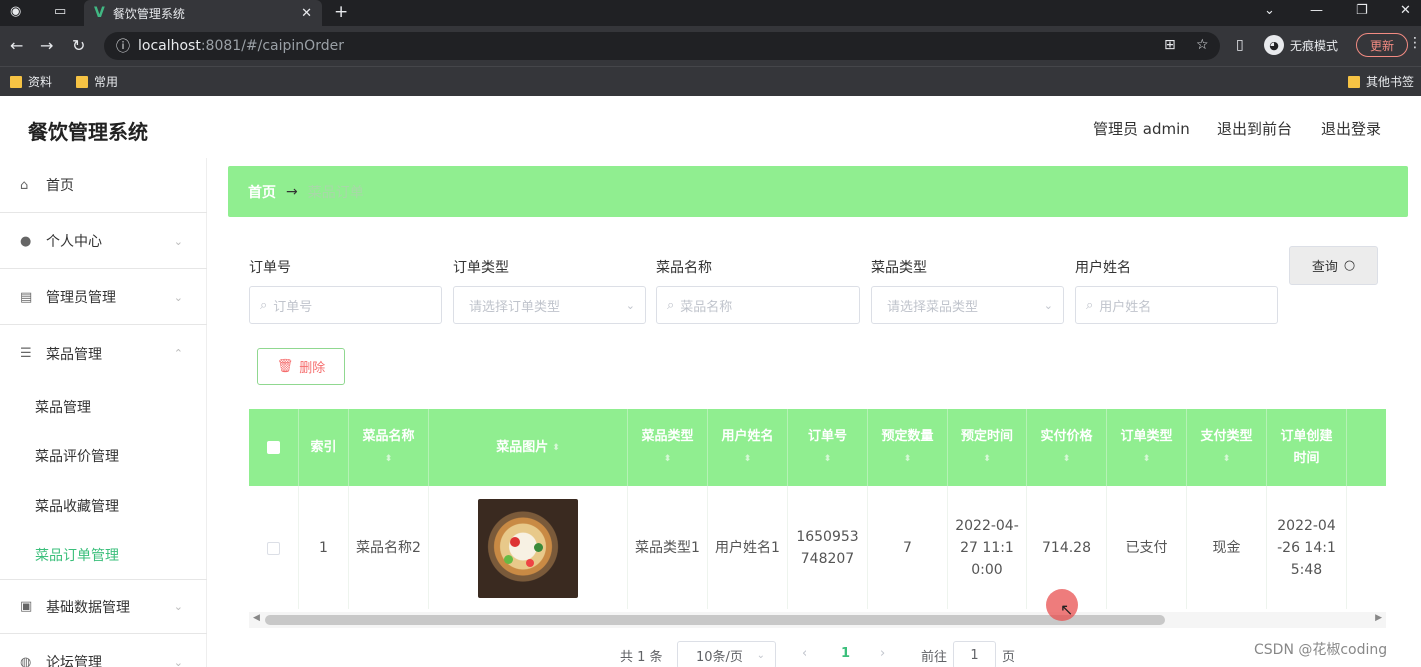 Image resolution: width=1421 pixels, height=667 pixels. What do you see at coordinates (77, 456) in the screenshot?
I see `sidebar-subitem-dish-review: 菜品评价管理` at bounding box center [77, 456].